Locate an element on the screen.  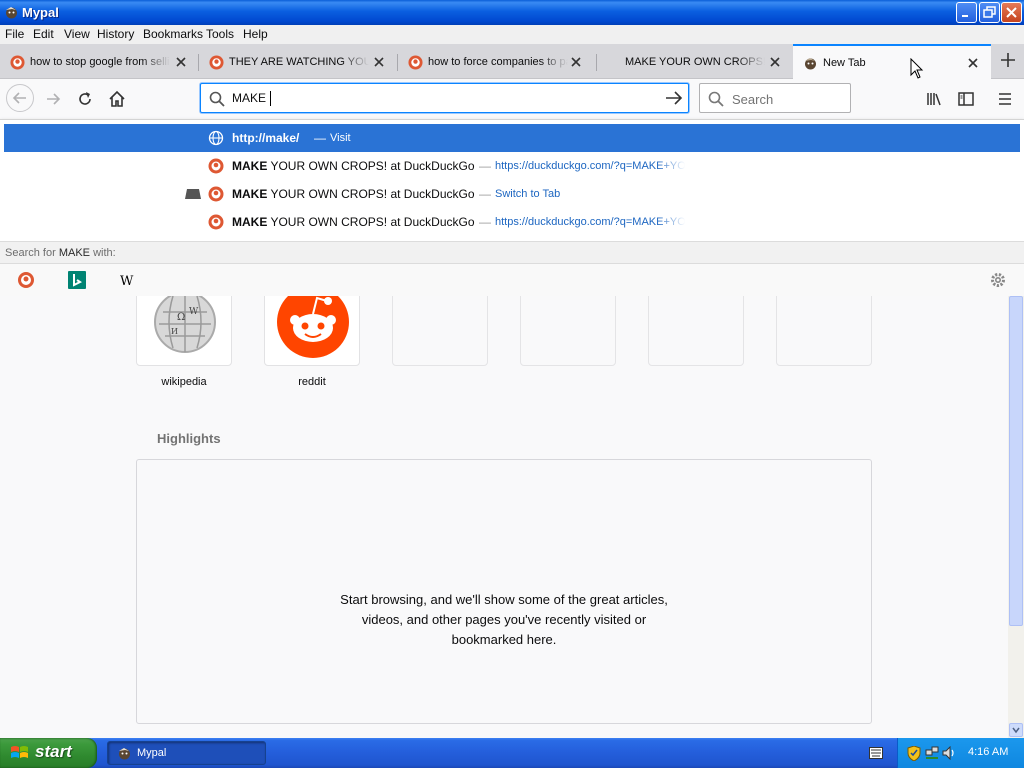
menu-edit: Edit is located at coordinates (43, 34).